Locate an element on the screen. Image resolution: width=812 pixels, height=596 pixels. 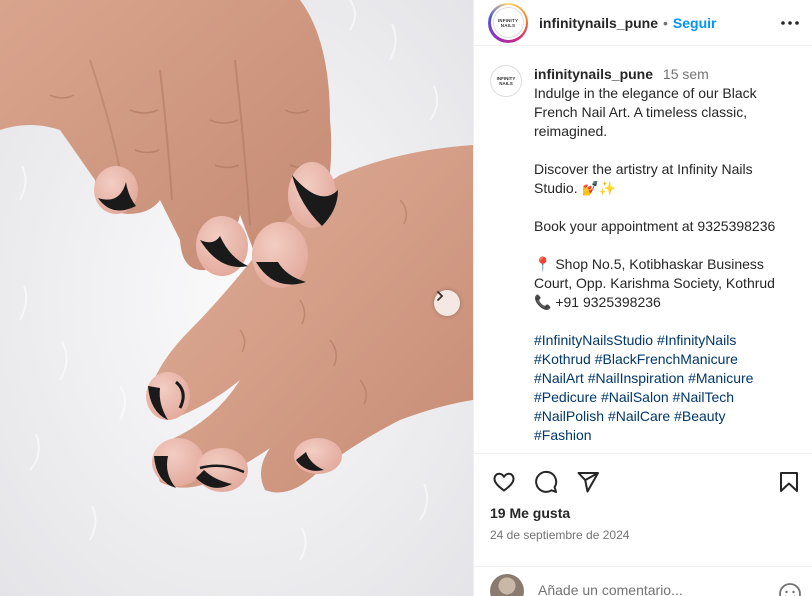
hashtag-link: #NailArt is located at coordinates (559, 378).